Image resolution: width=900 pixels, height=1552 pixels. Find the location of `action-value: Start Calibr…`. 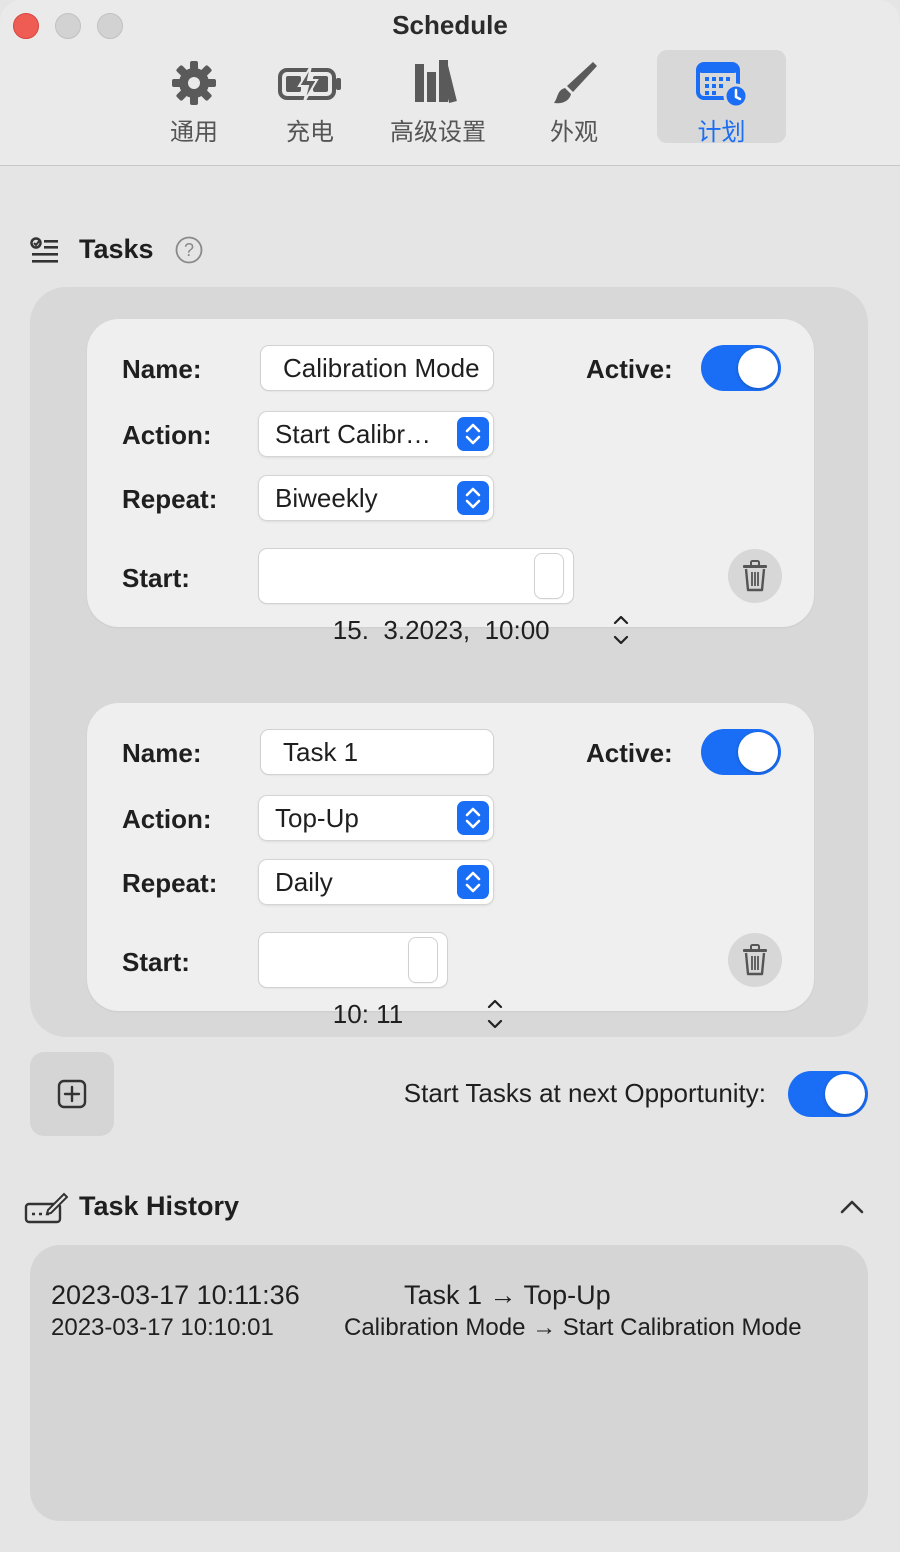

action-value: Start Calibr… is located at coordinates (353, 434).